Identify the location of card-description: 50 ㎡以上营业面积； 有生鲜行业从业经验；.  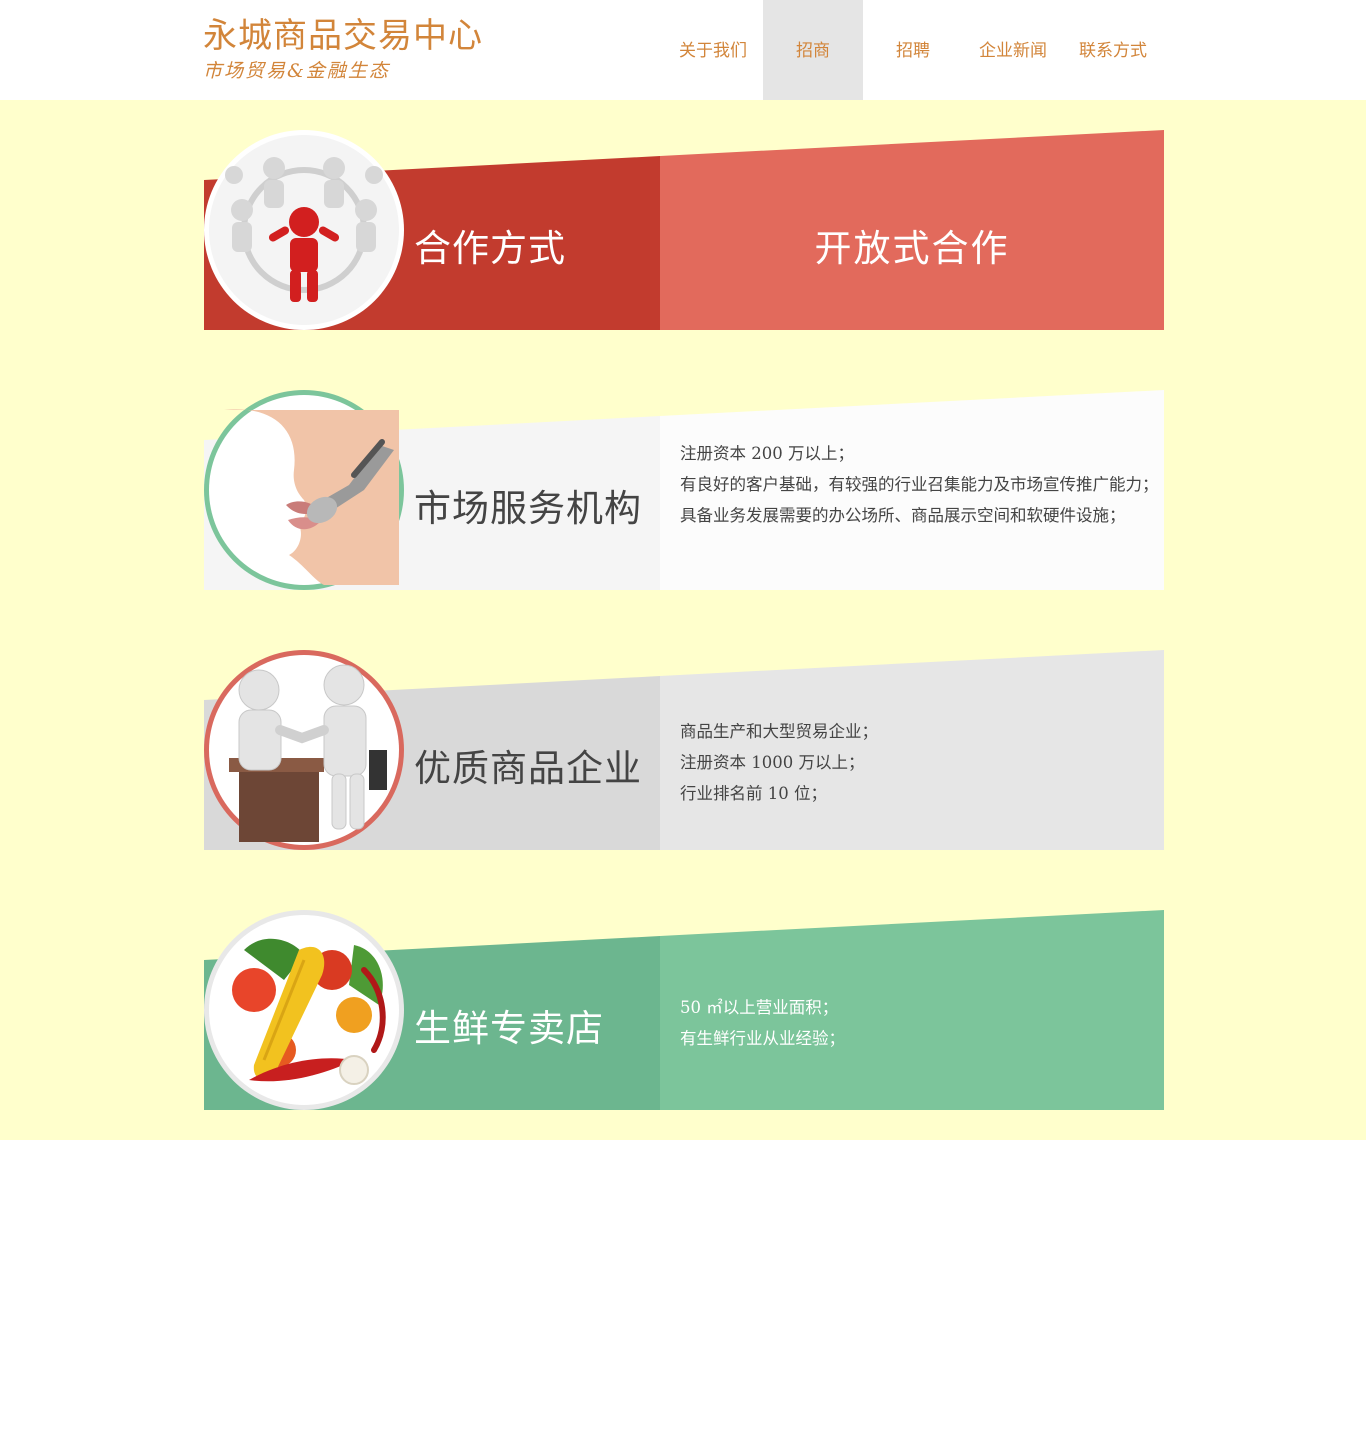
(920, 1023).